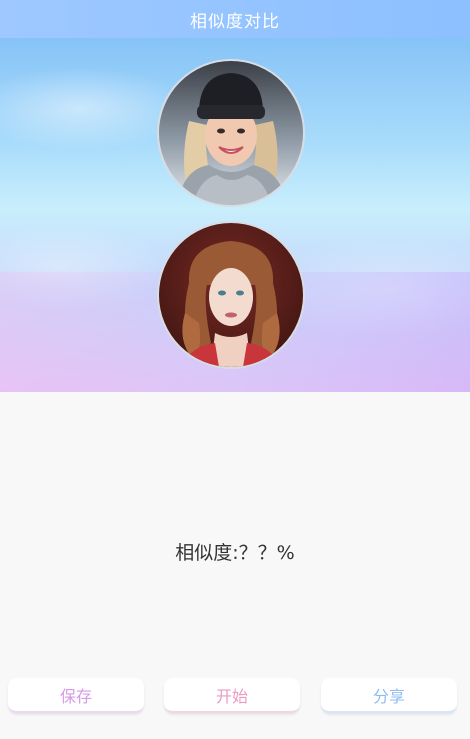 The width and height of the screenshot is (470, 739). I want to click on save-button: 保存, so click(76, 695).